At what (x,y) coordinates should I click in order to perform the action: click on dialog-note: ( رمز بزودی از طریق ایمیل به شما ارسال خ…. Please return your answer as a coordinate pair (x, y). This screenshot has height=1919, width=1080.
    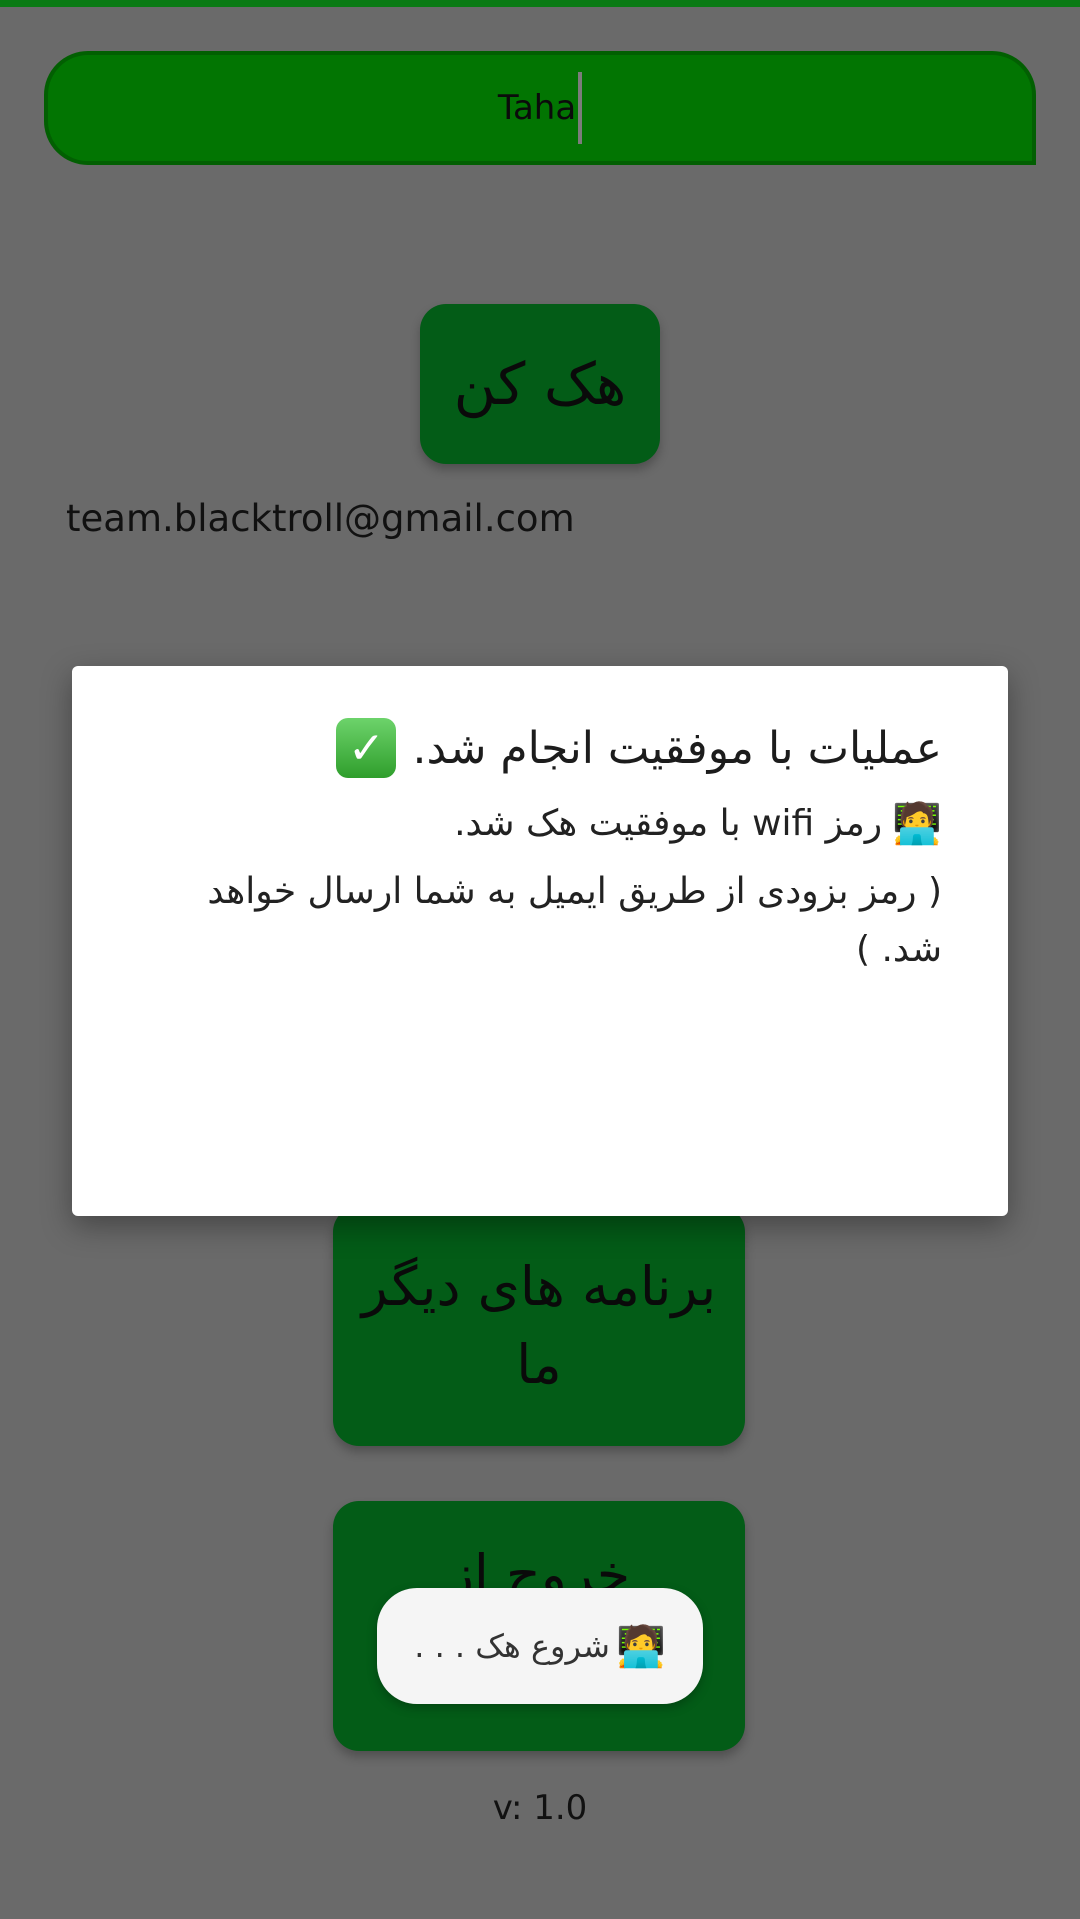
    Looking at the image, I should click on (574, 920).